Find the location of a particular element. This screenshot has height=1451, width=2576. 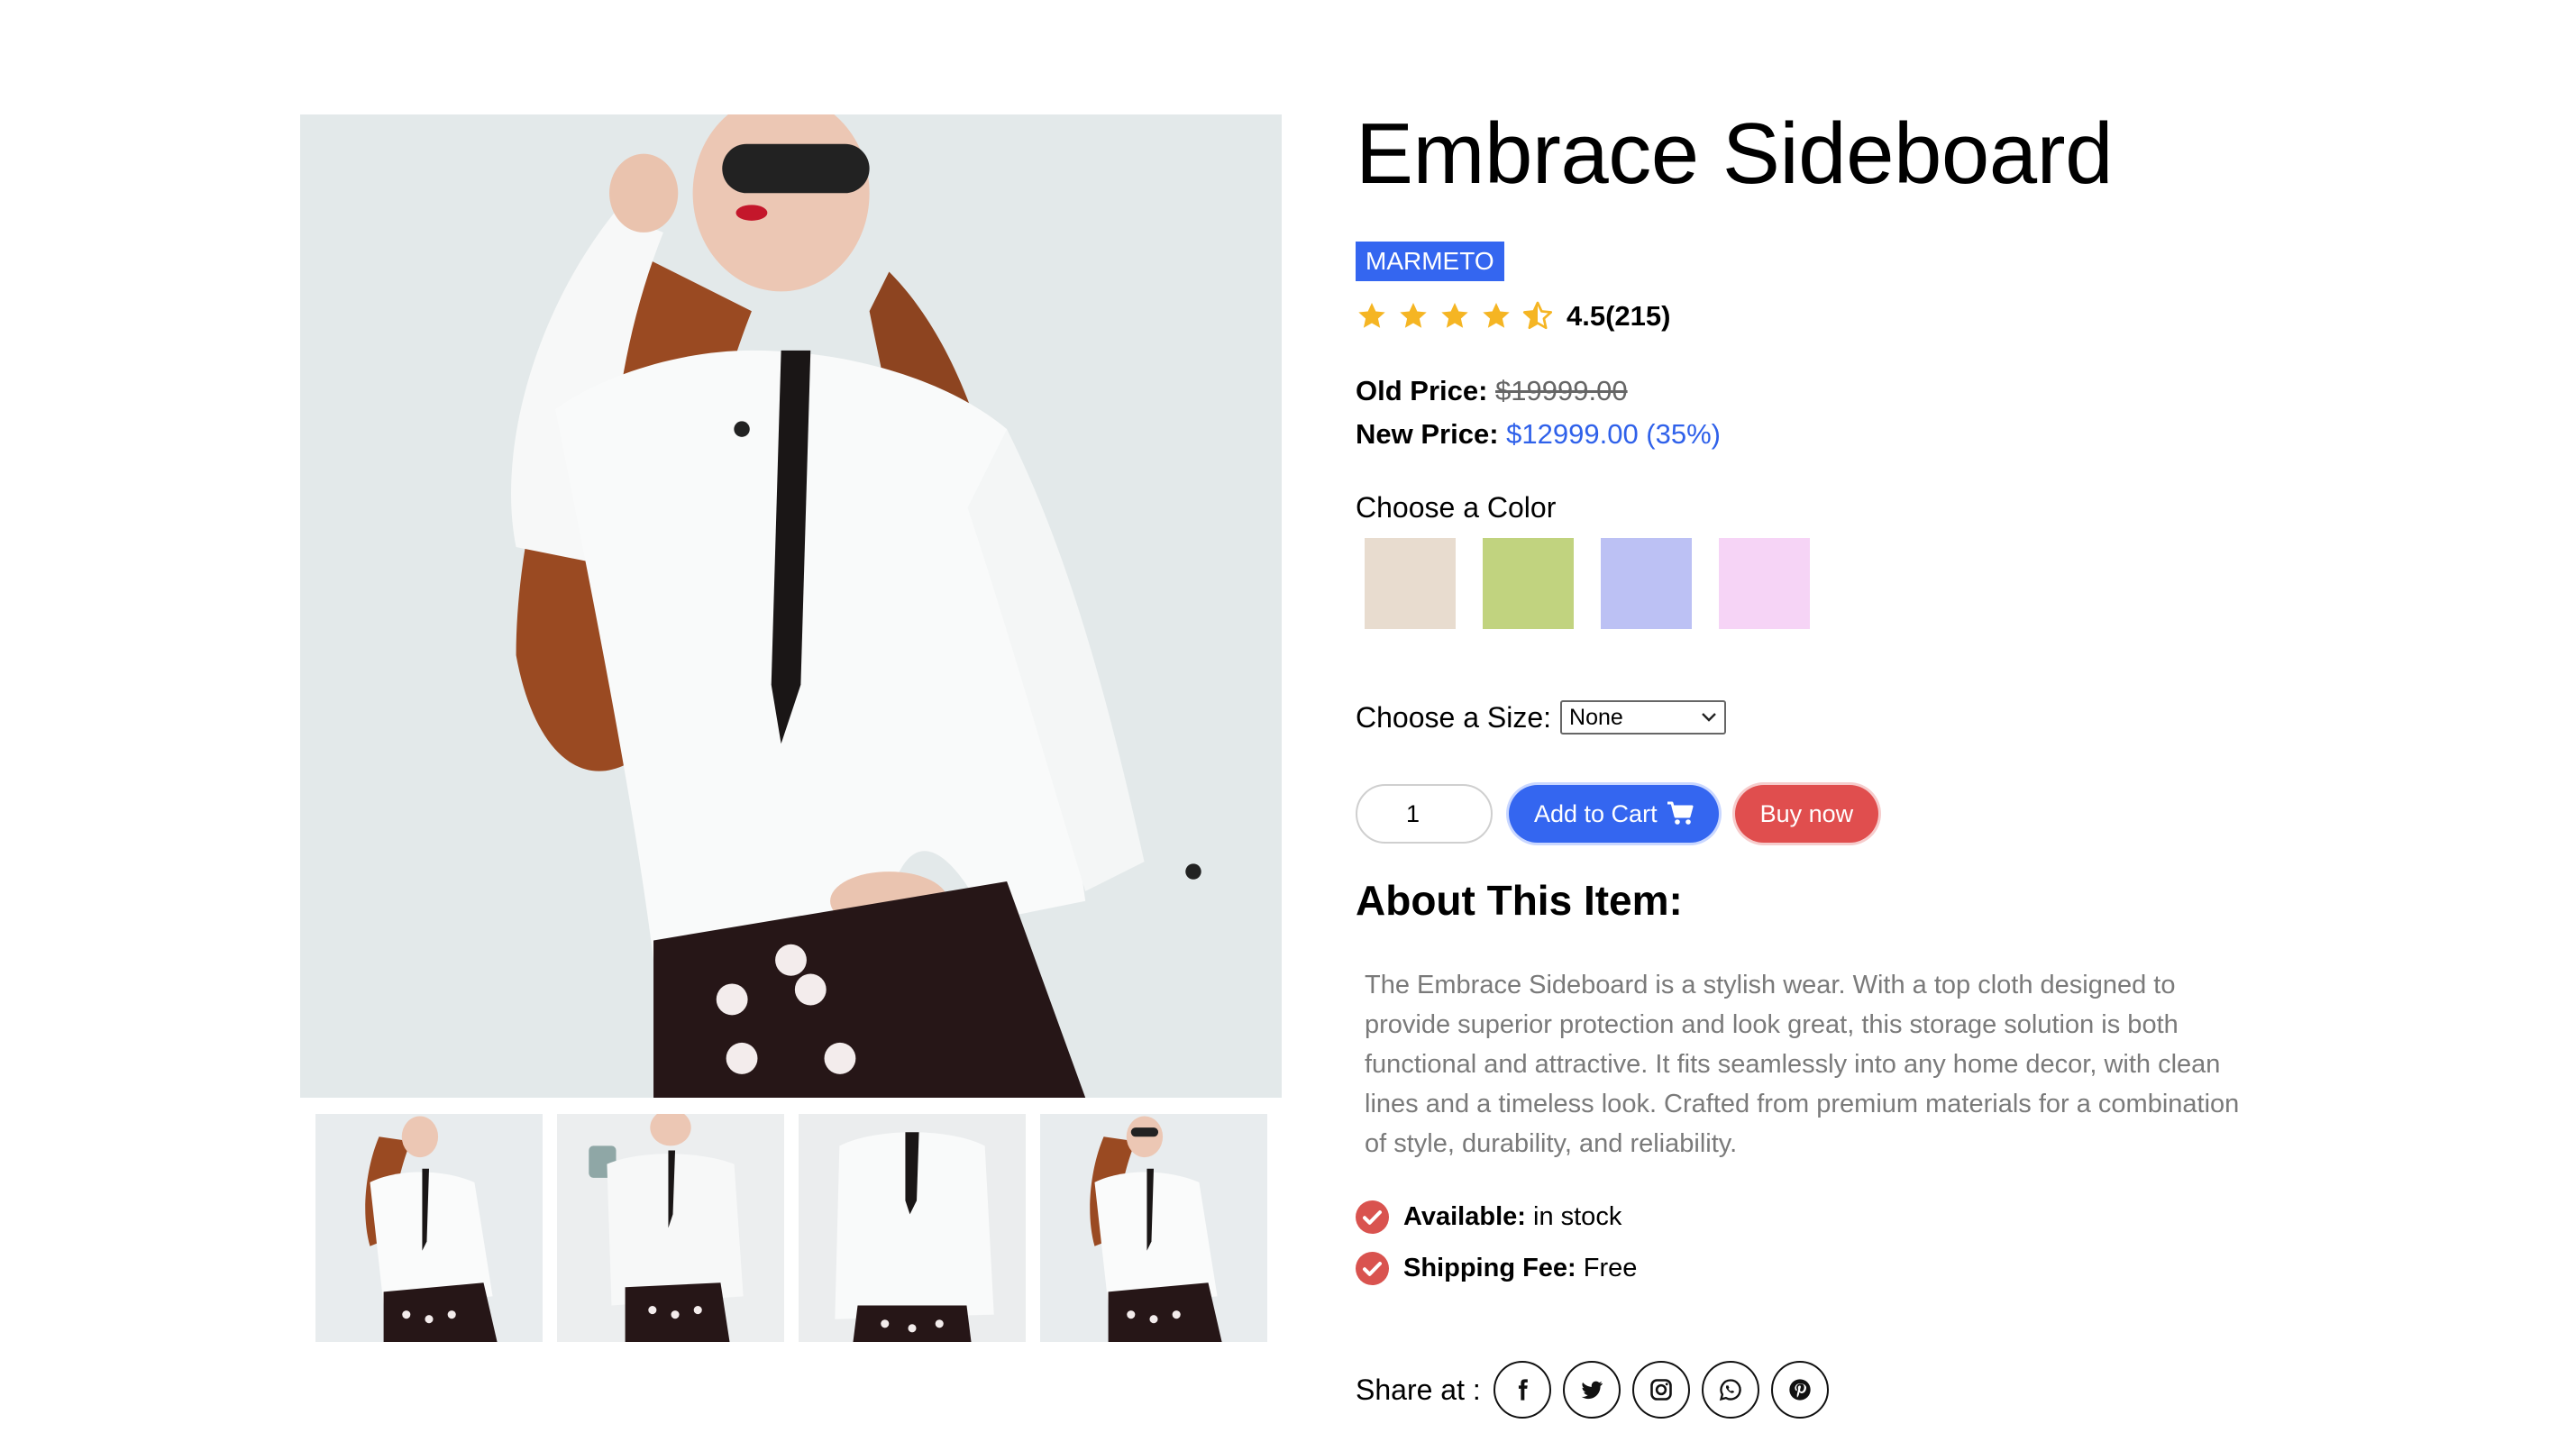

rating-stars is located at coordinates (1455, 316).